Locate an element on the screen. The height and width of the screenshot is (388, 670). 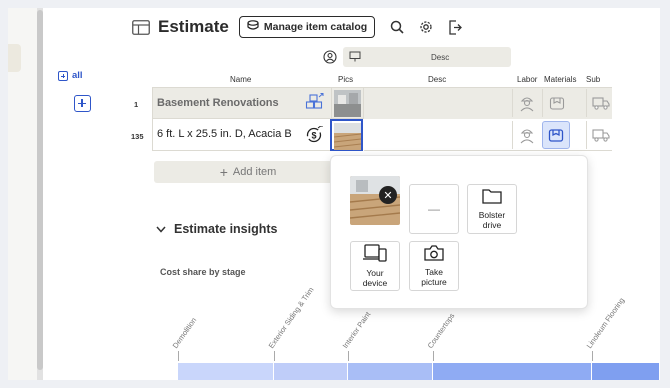
chevron-down-icon is located at coordinates (161, 229).